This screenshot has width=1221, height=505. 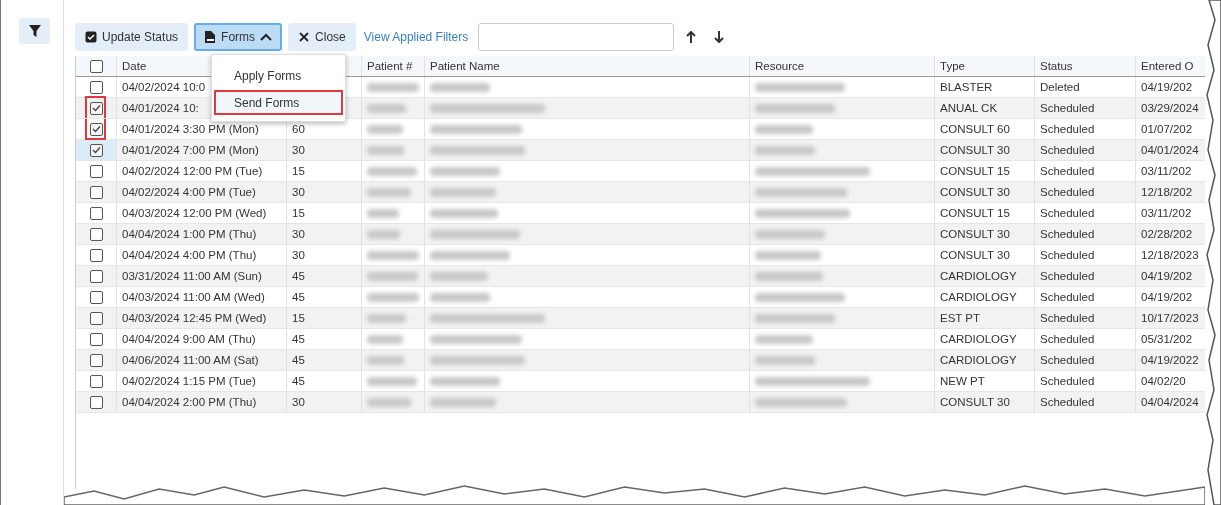 What do you see at coordinates (1170, 108) in the screenshot?
I see `table-cell: 03/29/2024` at bounding box center [1170, 108].